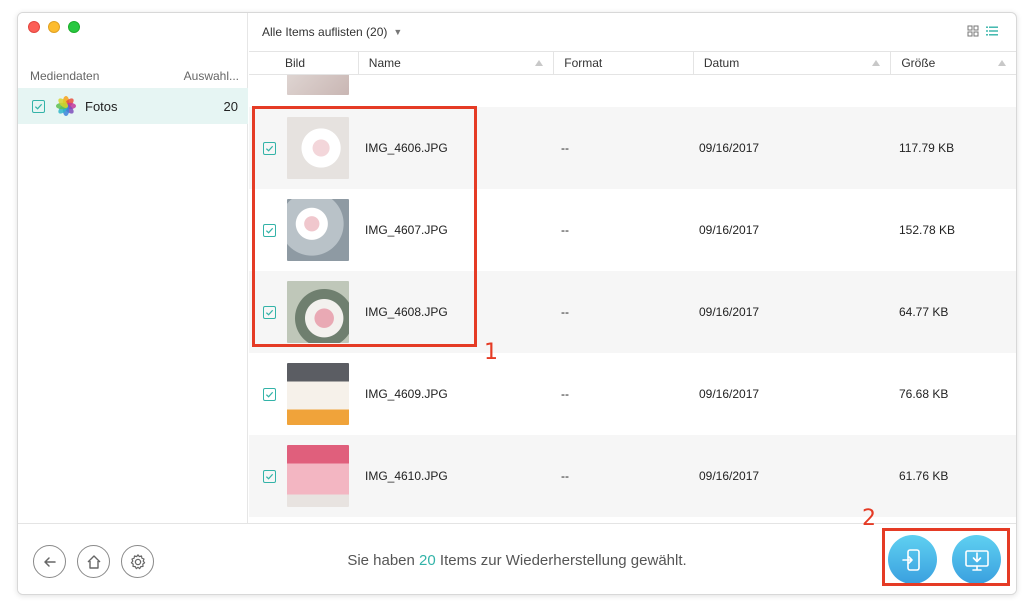 This screenshot has height=615, width=1034. What do you see at coordinates (924, 394) in the screenshot?
I see `row-size: 76.68 KB` at bounding box center [924, 394].